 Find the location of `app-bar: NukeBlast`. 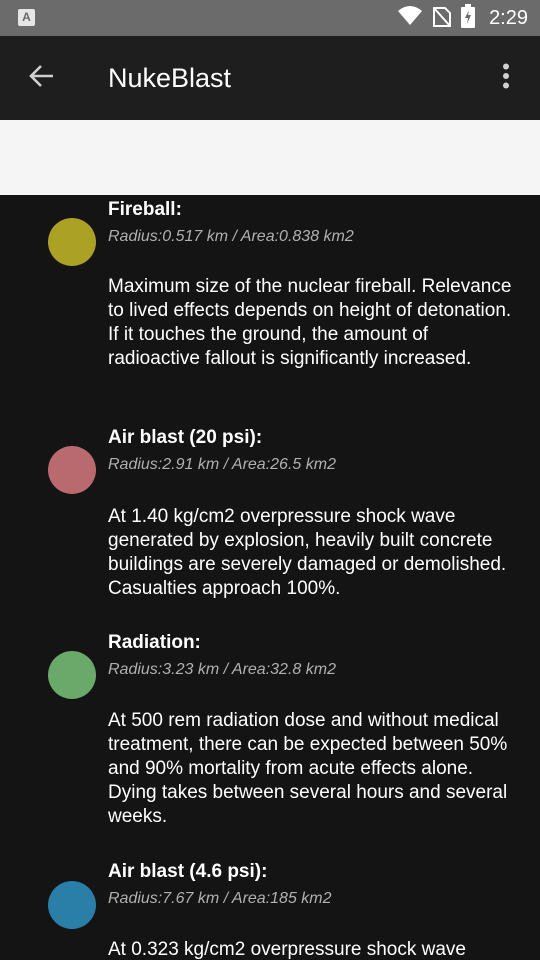

app-bar: NukeBlast is located at coordinates (270, 78).